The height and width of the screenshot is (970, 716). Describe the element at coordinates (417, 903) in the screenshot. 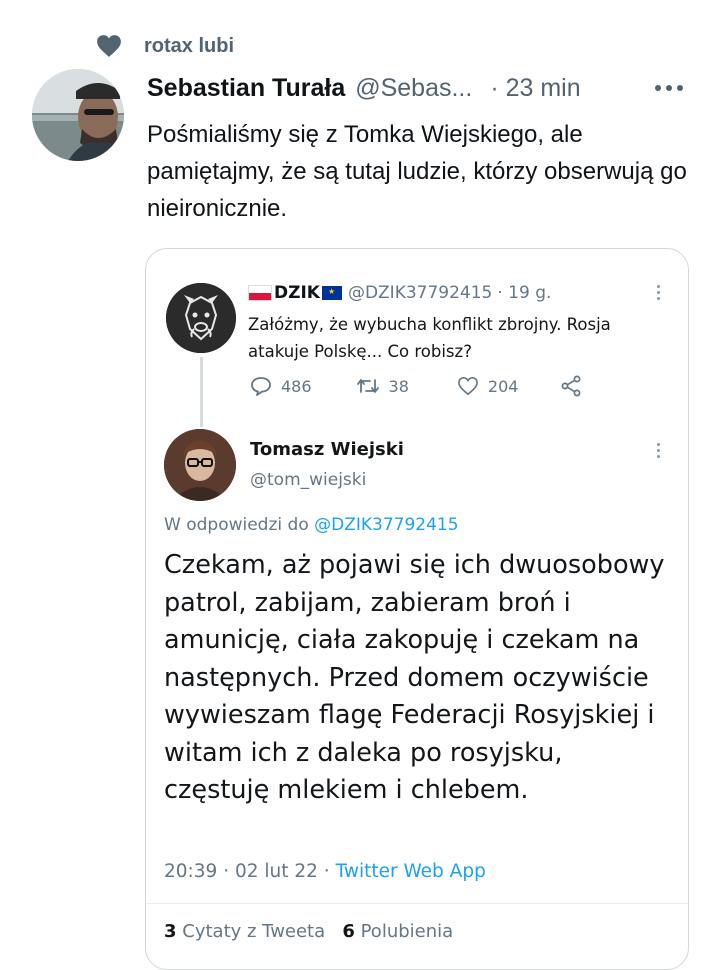

I see `divider` at that location.